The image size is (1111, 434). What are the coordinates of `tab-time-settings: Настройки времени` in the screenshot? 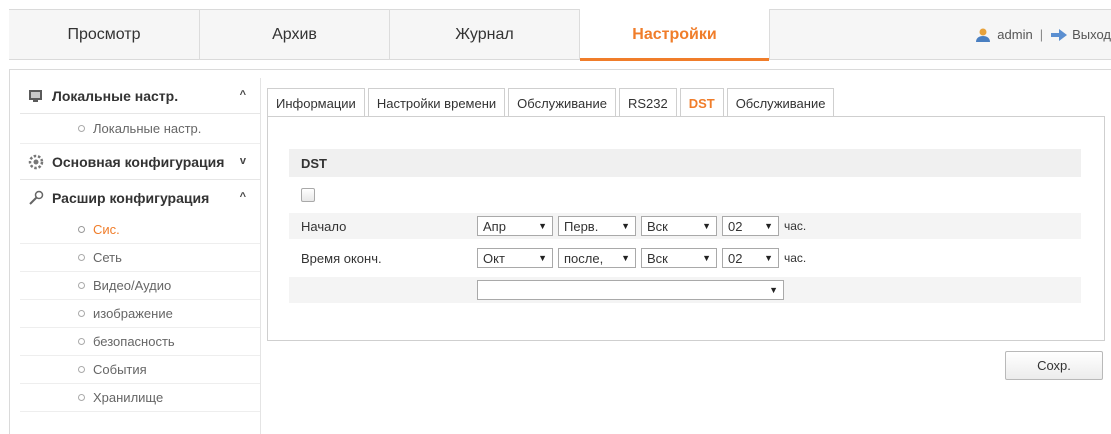 It's located at (436, 102).